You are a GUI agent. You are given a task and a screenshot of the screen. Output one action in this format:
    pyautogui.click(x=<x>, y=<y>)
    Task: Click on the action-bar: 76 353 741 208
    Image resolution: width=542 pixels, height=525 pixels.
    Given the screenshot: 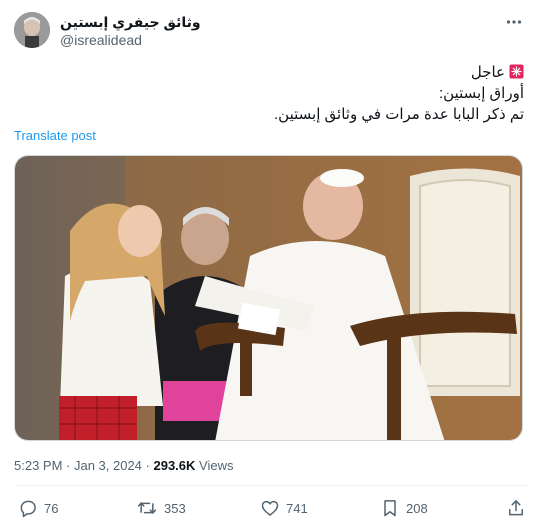 What is the action you would take?
    pyautogui.click(x=271, y=510)
    